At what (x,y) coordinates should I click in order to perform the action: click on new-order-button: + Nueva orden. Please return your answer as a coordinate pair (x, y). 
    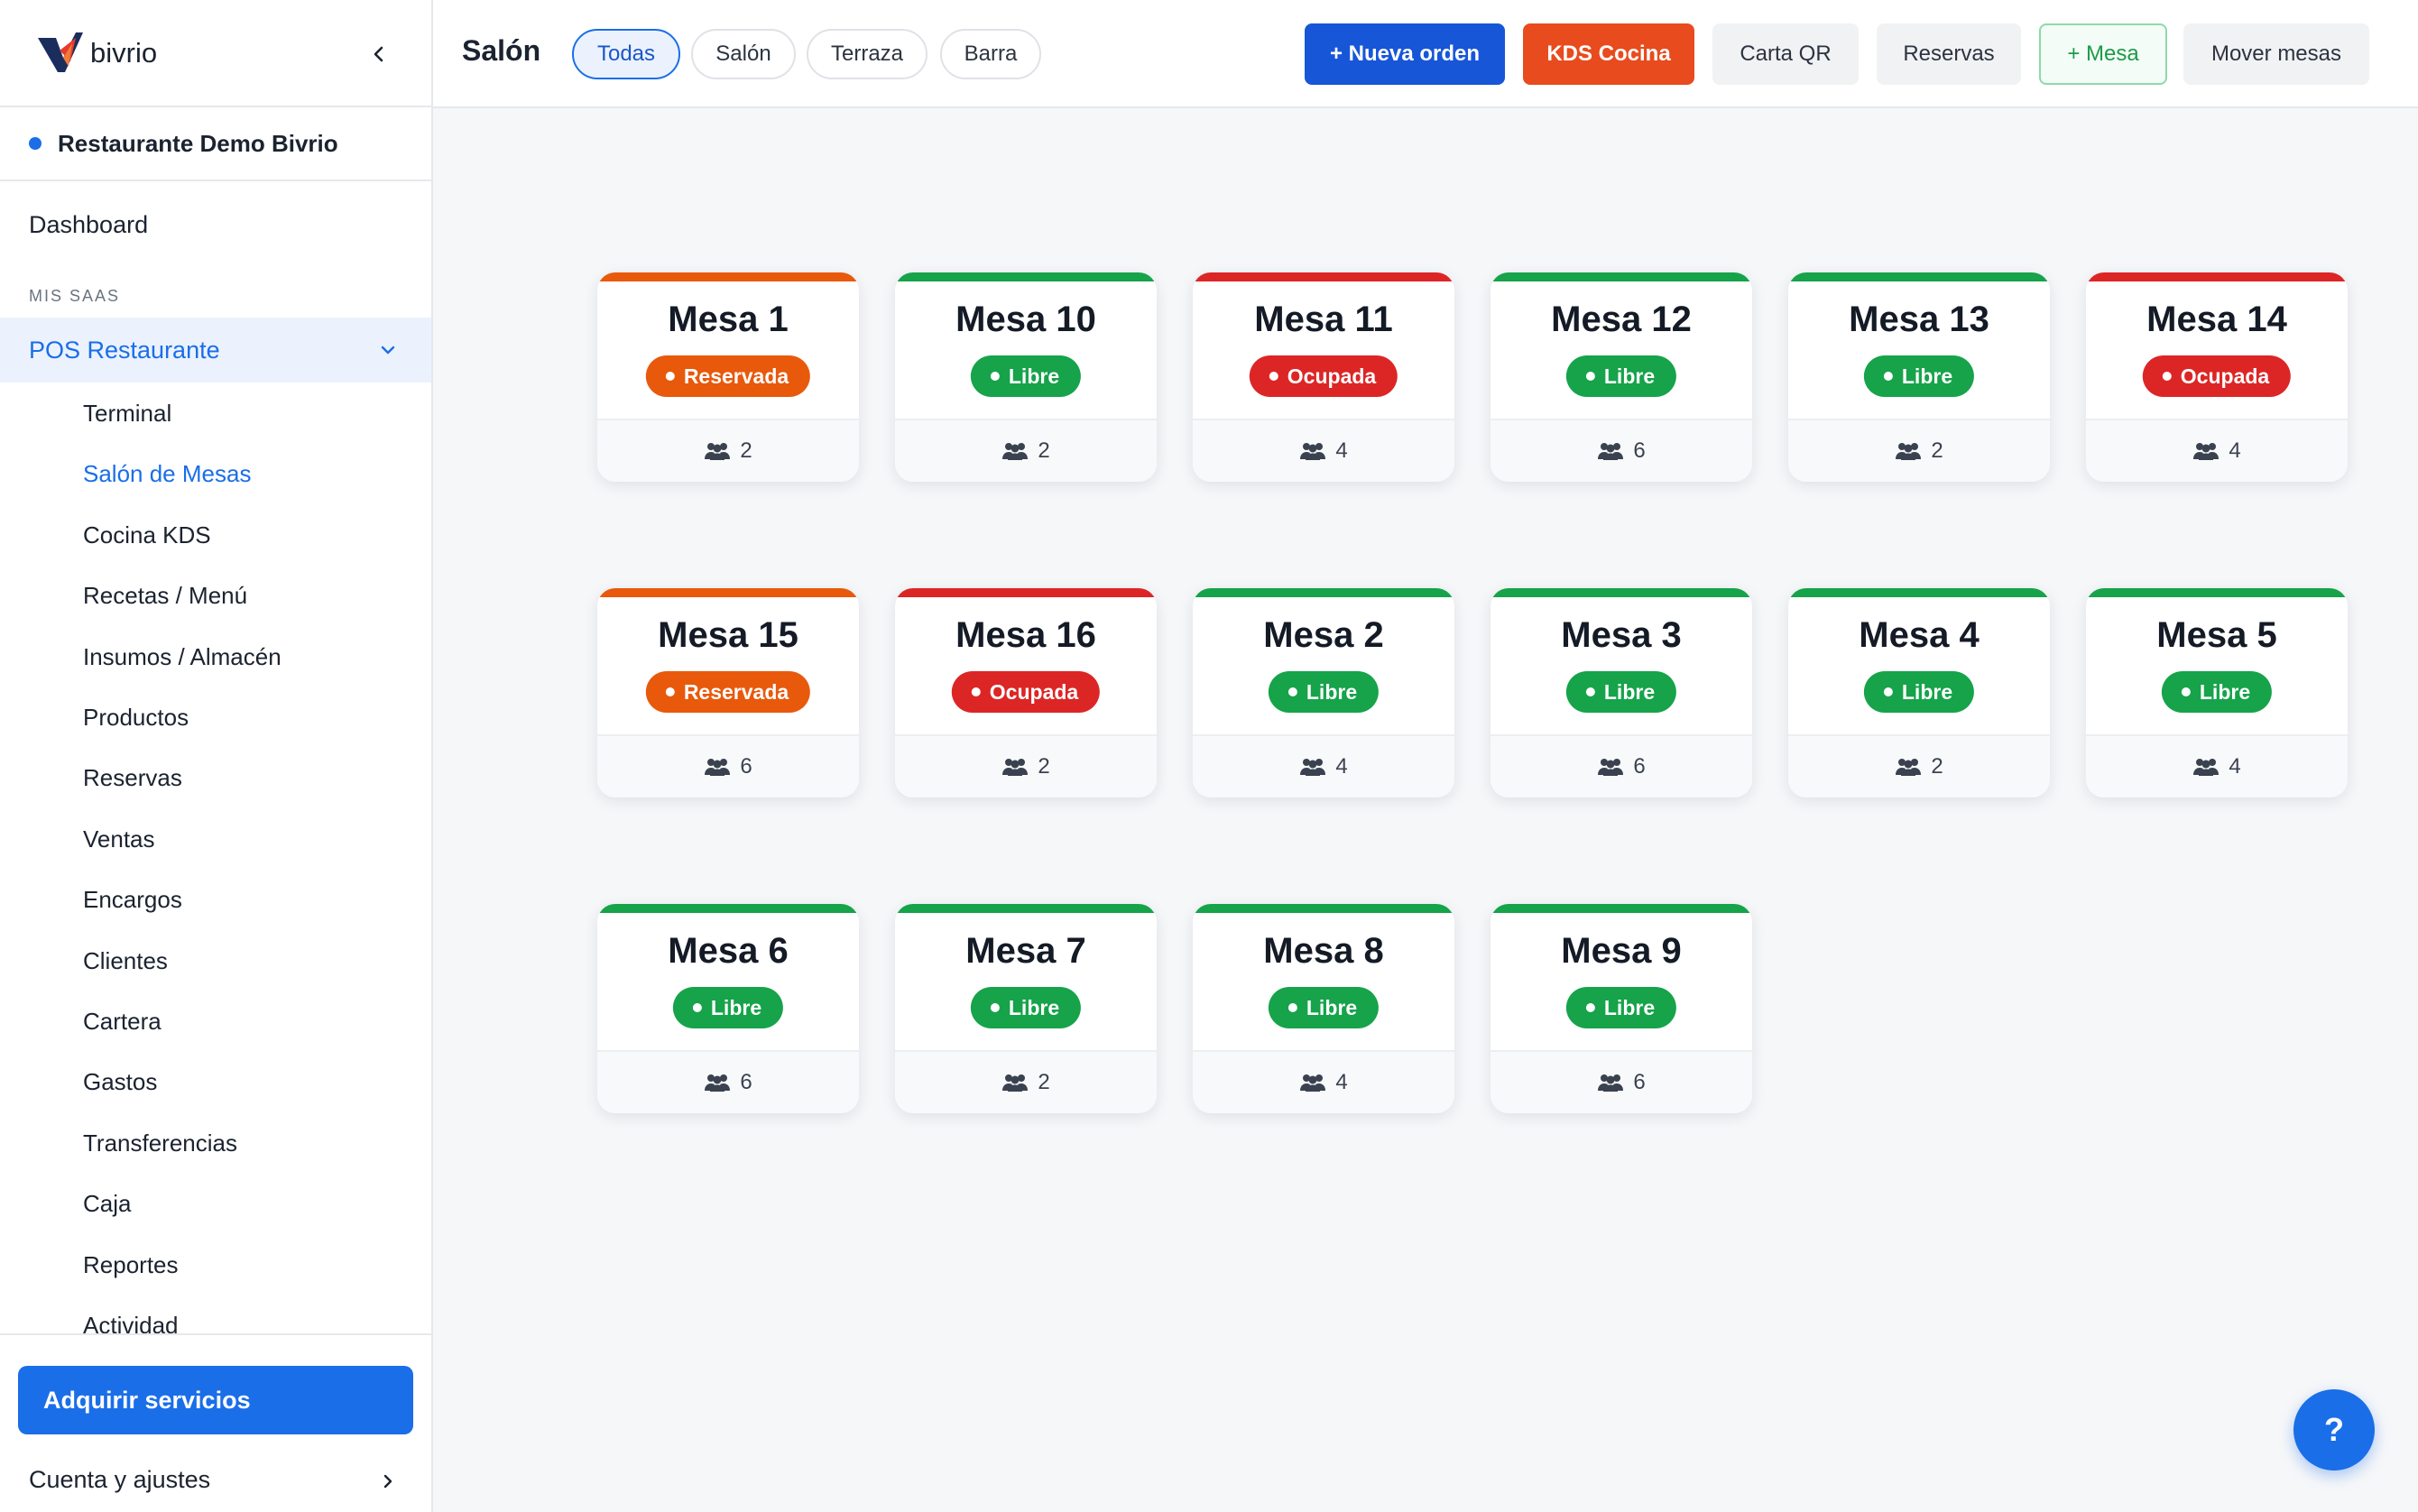
    Looking at the image, I should click on (1405, 54).